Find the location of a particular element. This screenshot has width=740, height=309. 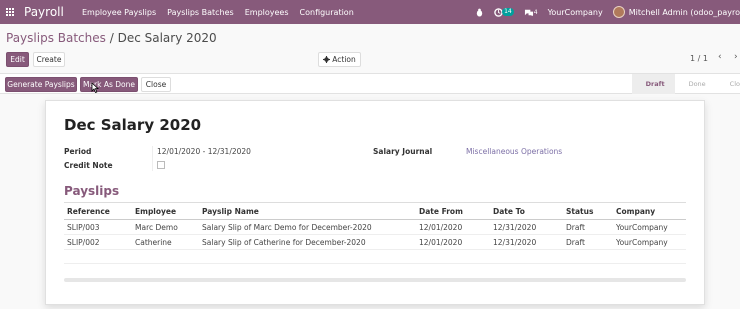

menu-payslips-batches: Payslips Batches is located at coordinates (200, 12).